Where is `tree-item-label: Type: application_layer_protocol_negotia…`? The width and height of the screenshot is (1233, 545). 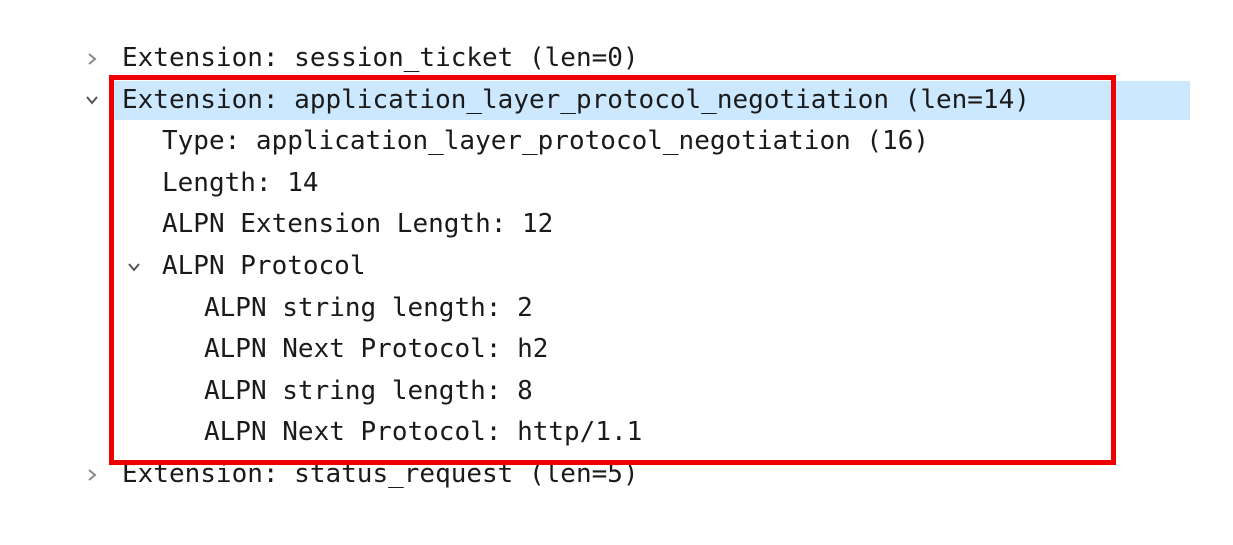 tree-item-label: Type: application_layer_protocol_negotia… is located at coordinates (546, 141).